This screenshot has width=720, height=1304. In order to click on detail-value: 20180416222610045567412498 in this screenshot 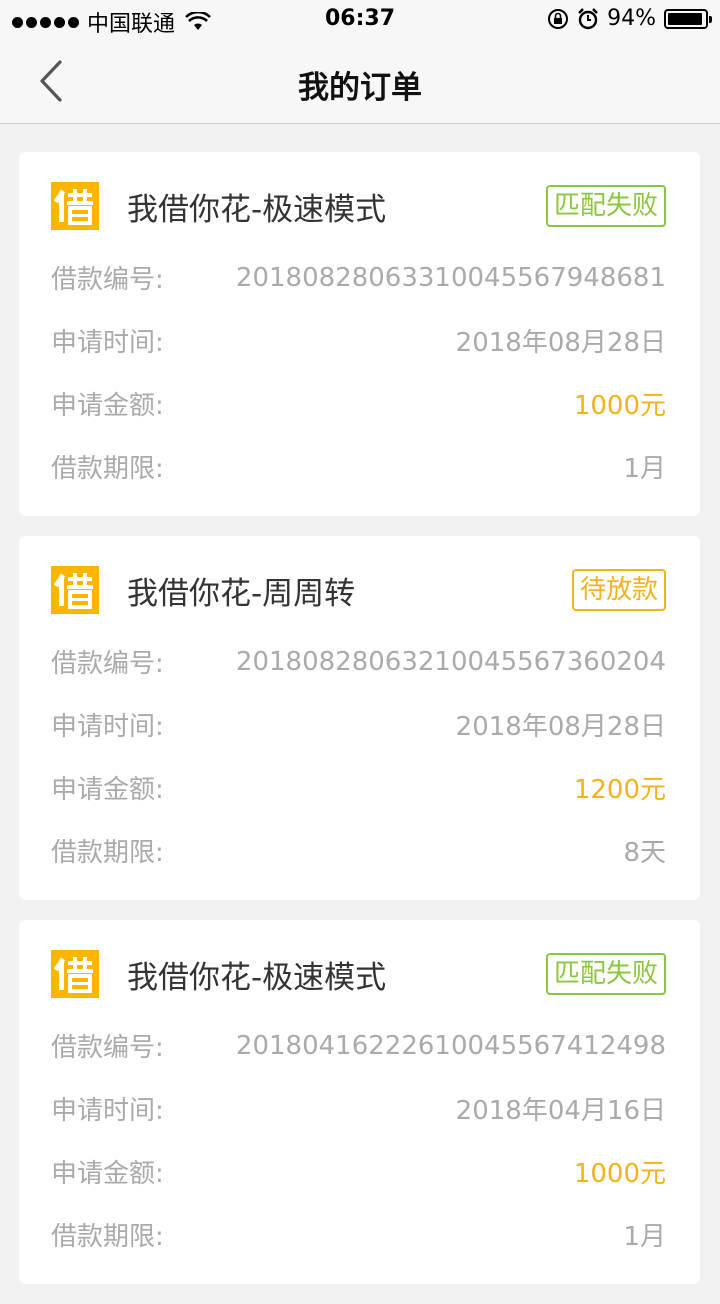, I will do `click(450, 1045)`.